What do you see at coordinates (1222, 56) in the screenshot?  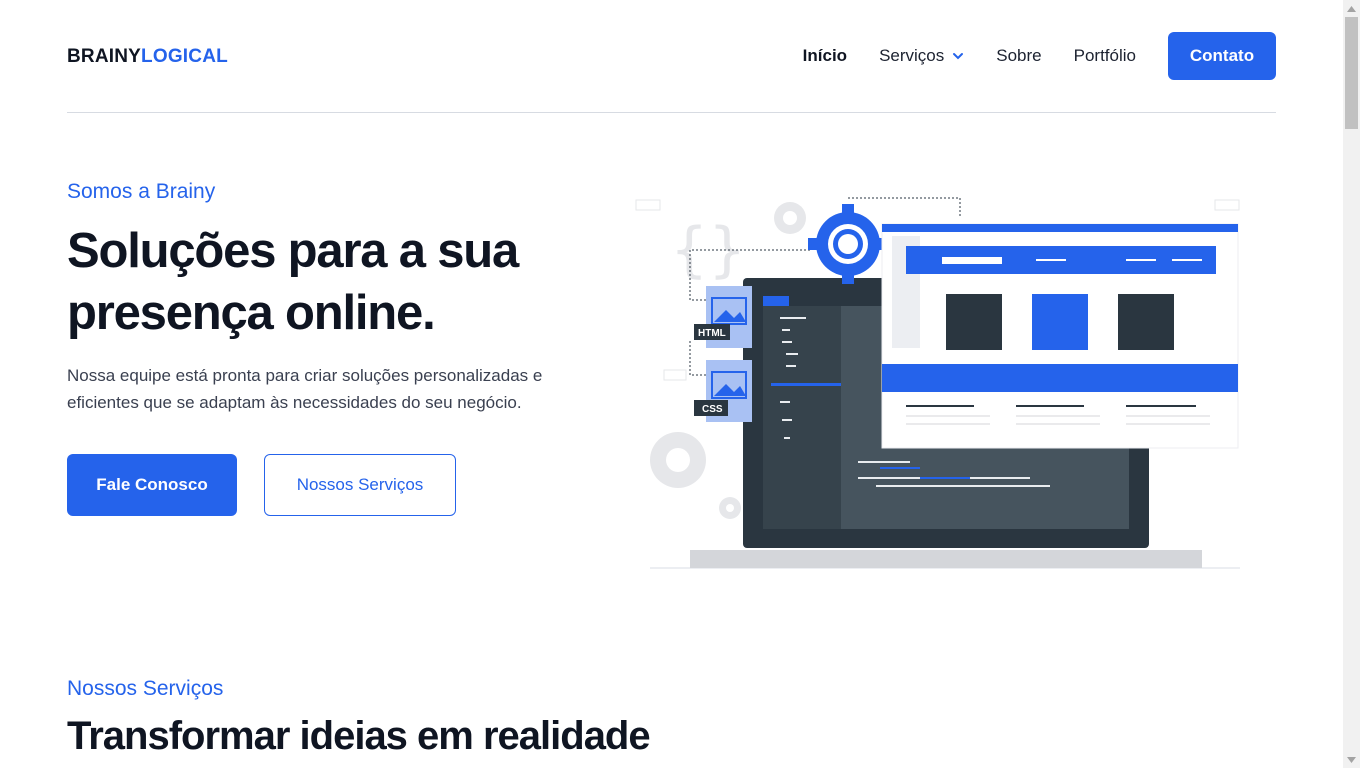 I see `contact-button: Contato` at bounding box center [1222, 56].